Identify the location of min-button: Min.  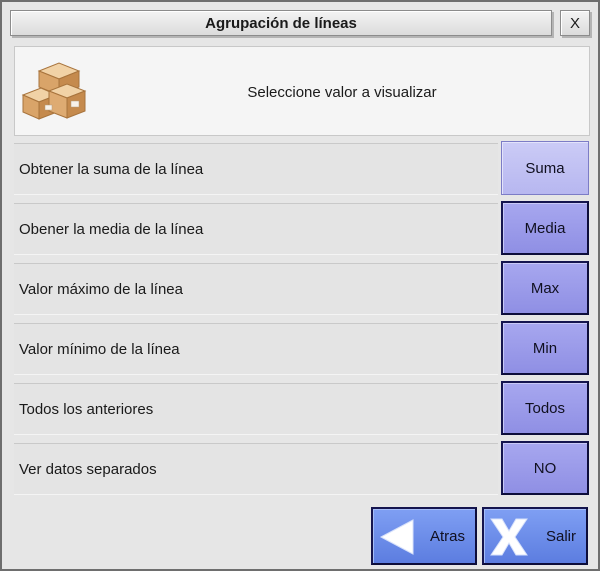
(545, 348).